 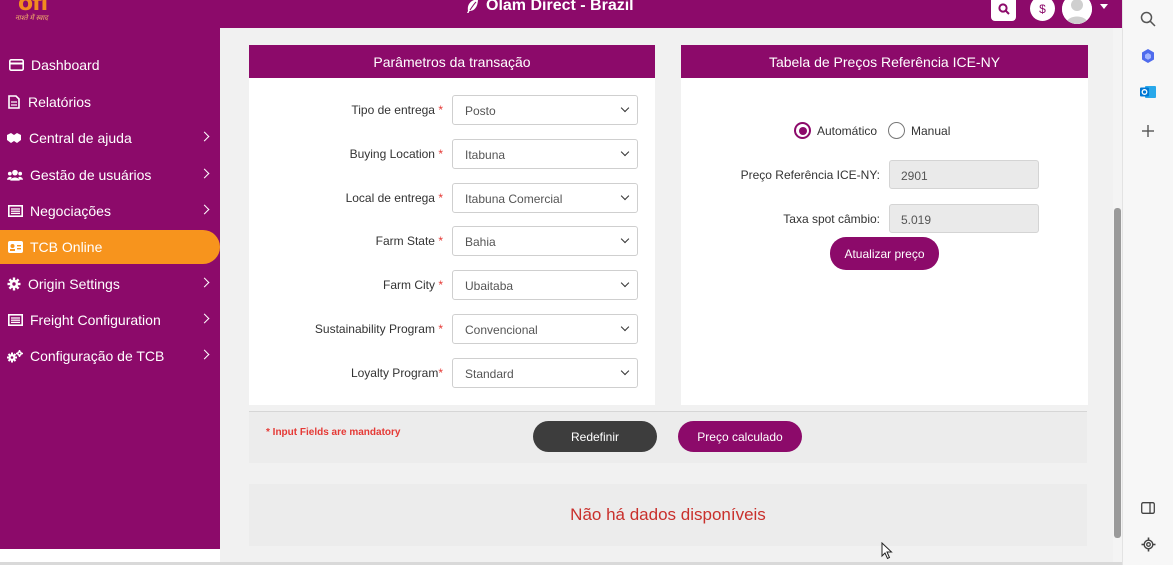 What do you see at coordinates (14, 102) in the screenshot?
I see `document-icon` at bounding box center [14, 102].